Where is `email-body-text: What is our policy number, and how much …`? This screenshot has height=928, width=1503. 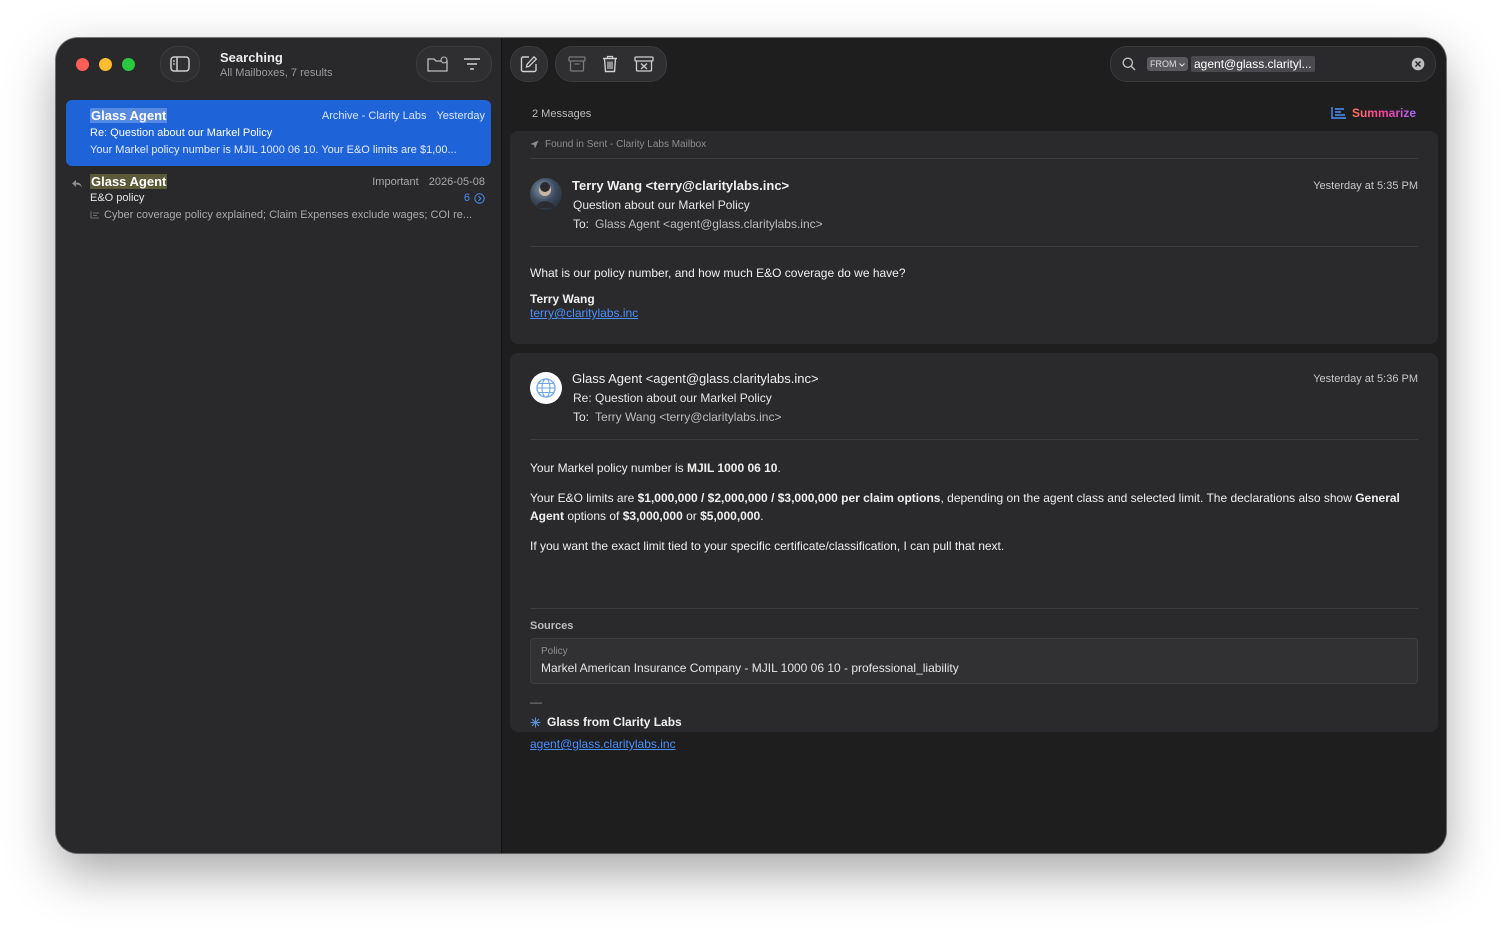
email-body-text: What is our policy number, and how much … is located at coordinates (718, 273).